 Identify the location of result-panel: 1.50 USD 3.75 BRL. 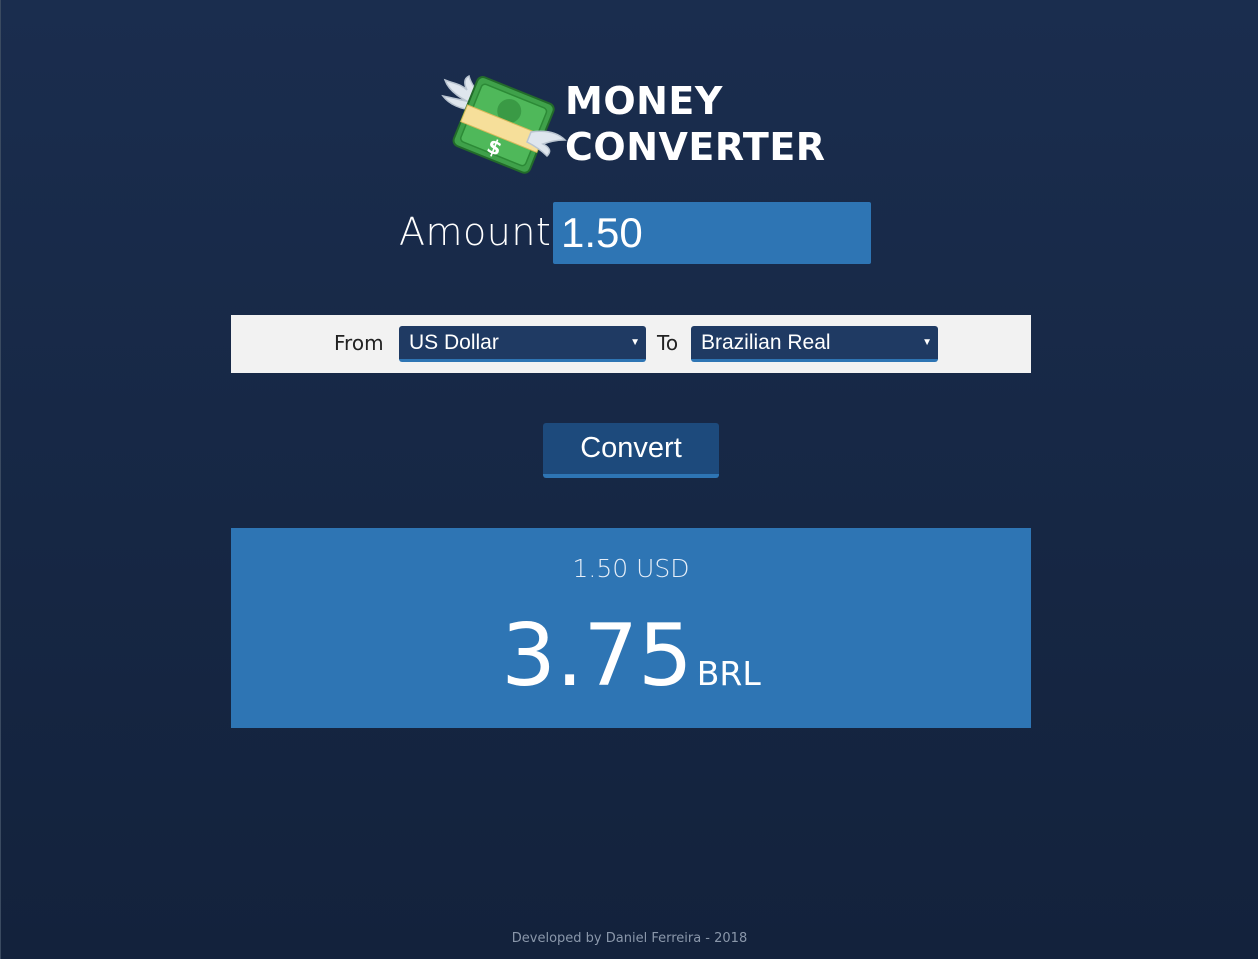
(631, 628).